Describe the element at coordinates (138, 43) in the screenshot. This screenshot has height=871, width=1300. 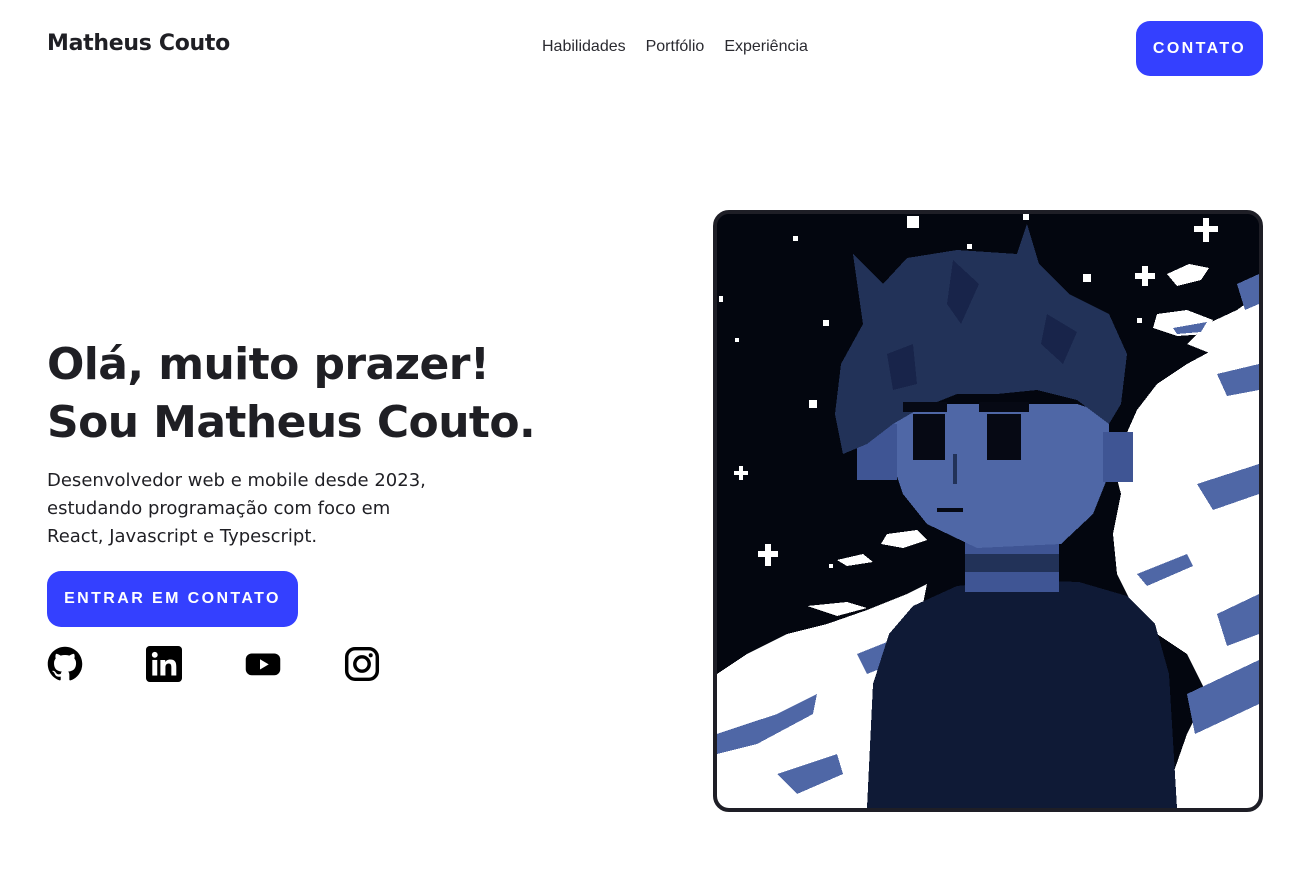
I see `brand-logo: Matheus Couto` at that location.